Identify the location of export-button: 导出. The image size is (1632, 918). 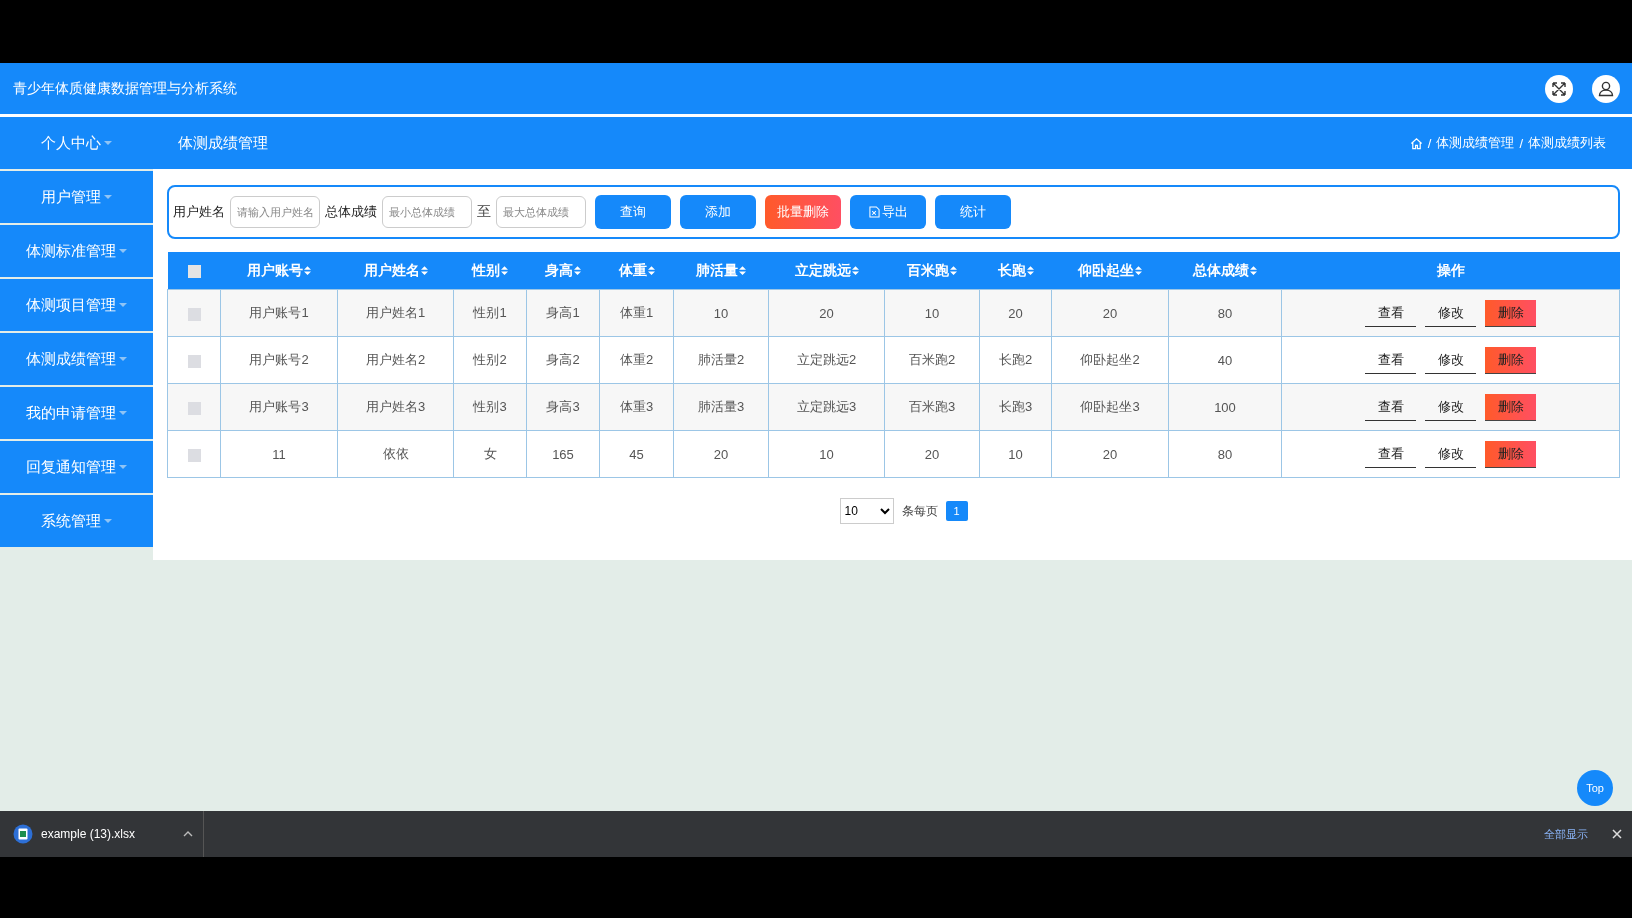
(888, 212).